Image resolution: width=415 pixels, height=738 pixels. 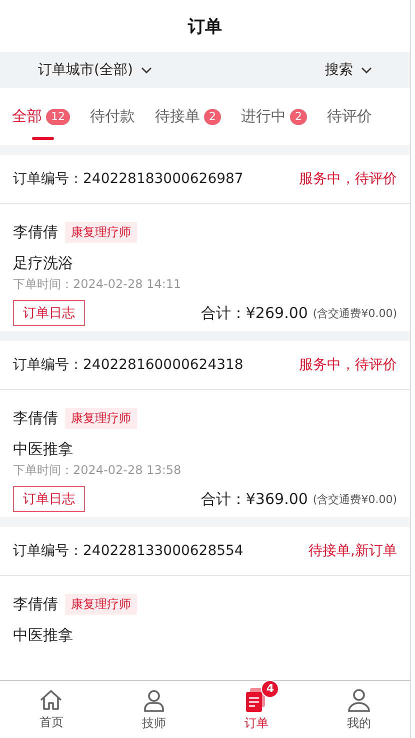 I want to click on order-tab: 待评价, so click(x=349, y=116).